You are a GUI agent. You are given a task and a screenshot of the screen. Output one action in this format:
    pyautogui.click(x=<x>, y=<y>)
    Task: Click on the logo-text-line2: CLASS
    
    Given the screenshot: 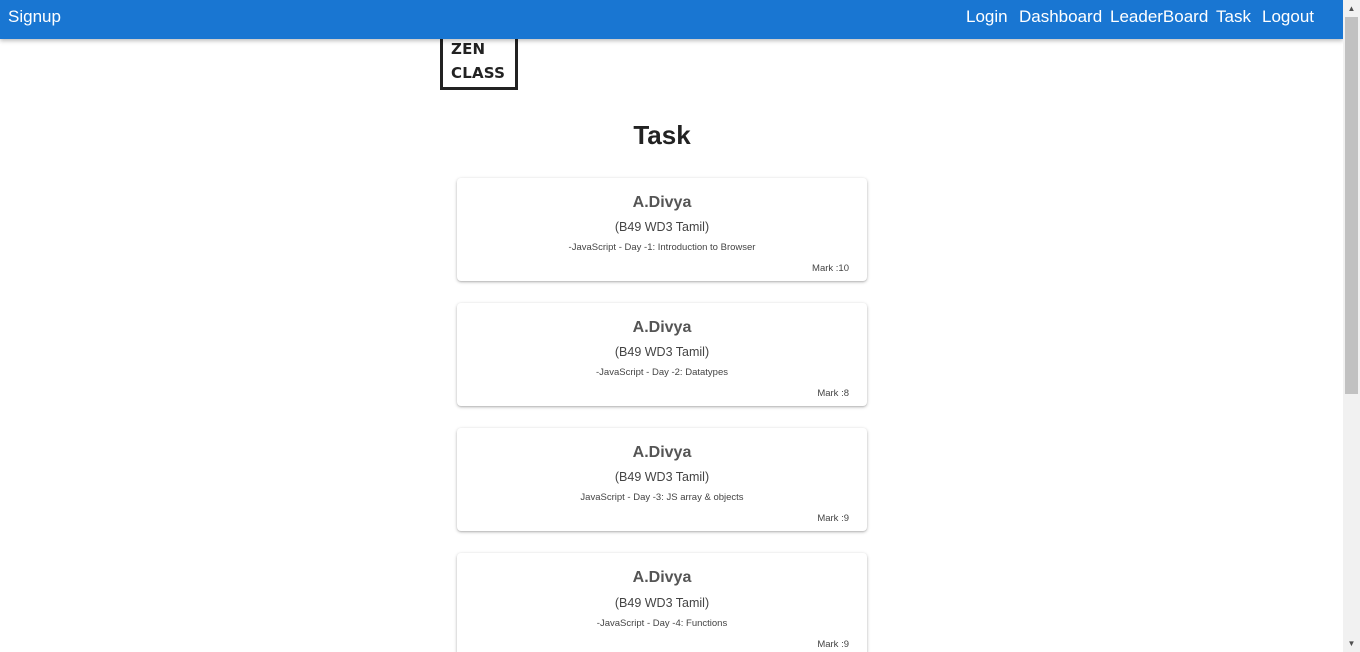 What is the action you would take?
    pyautogui.click(x=478, y=73)
    